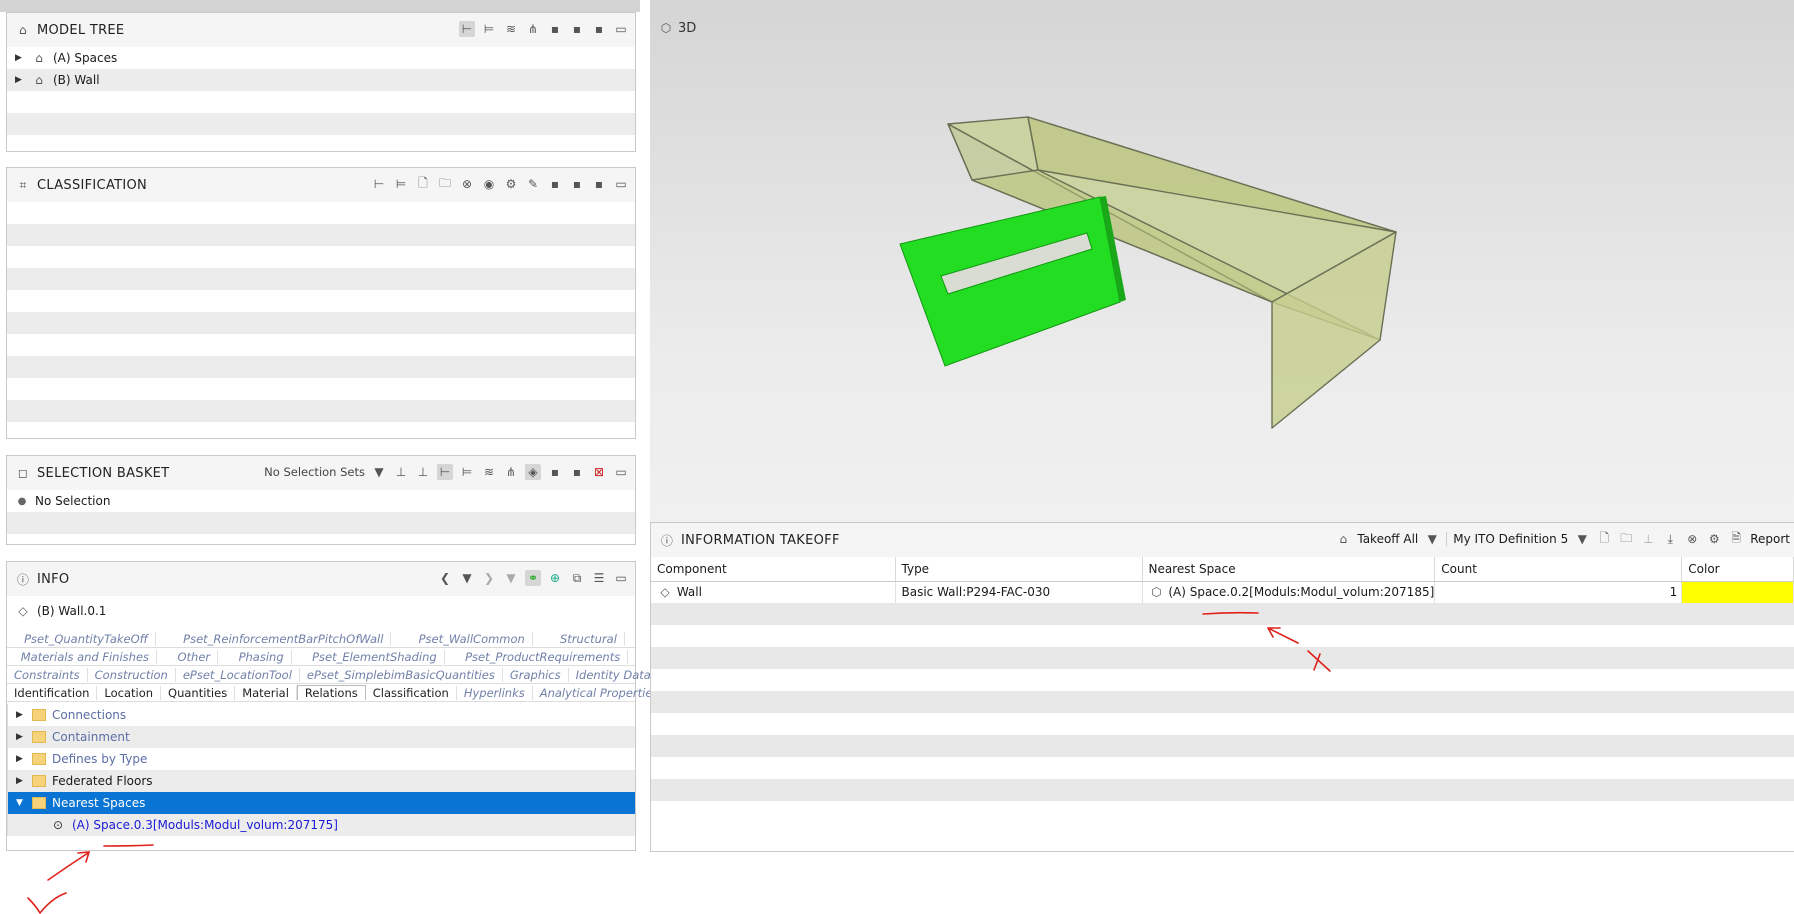 This screenshot has height=914, width=1794. What do you see at coordinates (489, 184) in the screenshot?
I see `visibility-icon: ◉` at bounding box center [489, 184].